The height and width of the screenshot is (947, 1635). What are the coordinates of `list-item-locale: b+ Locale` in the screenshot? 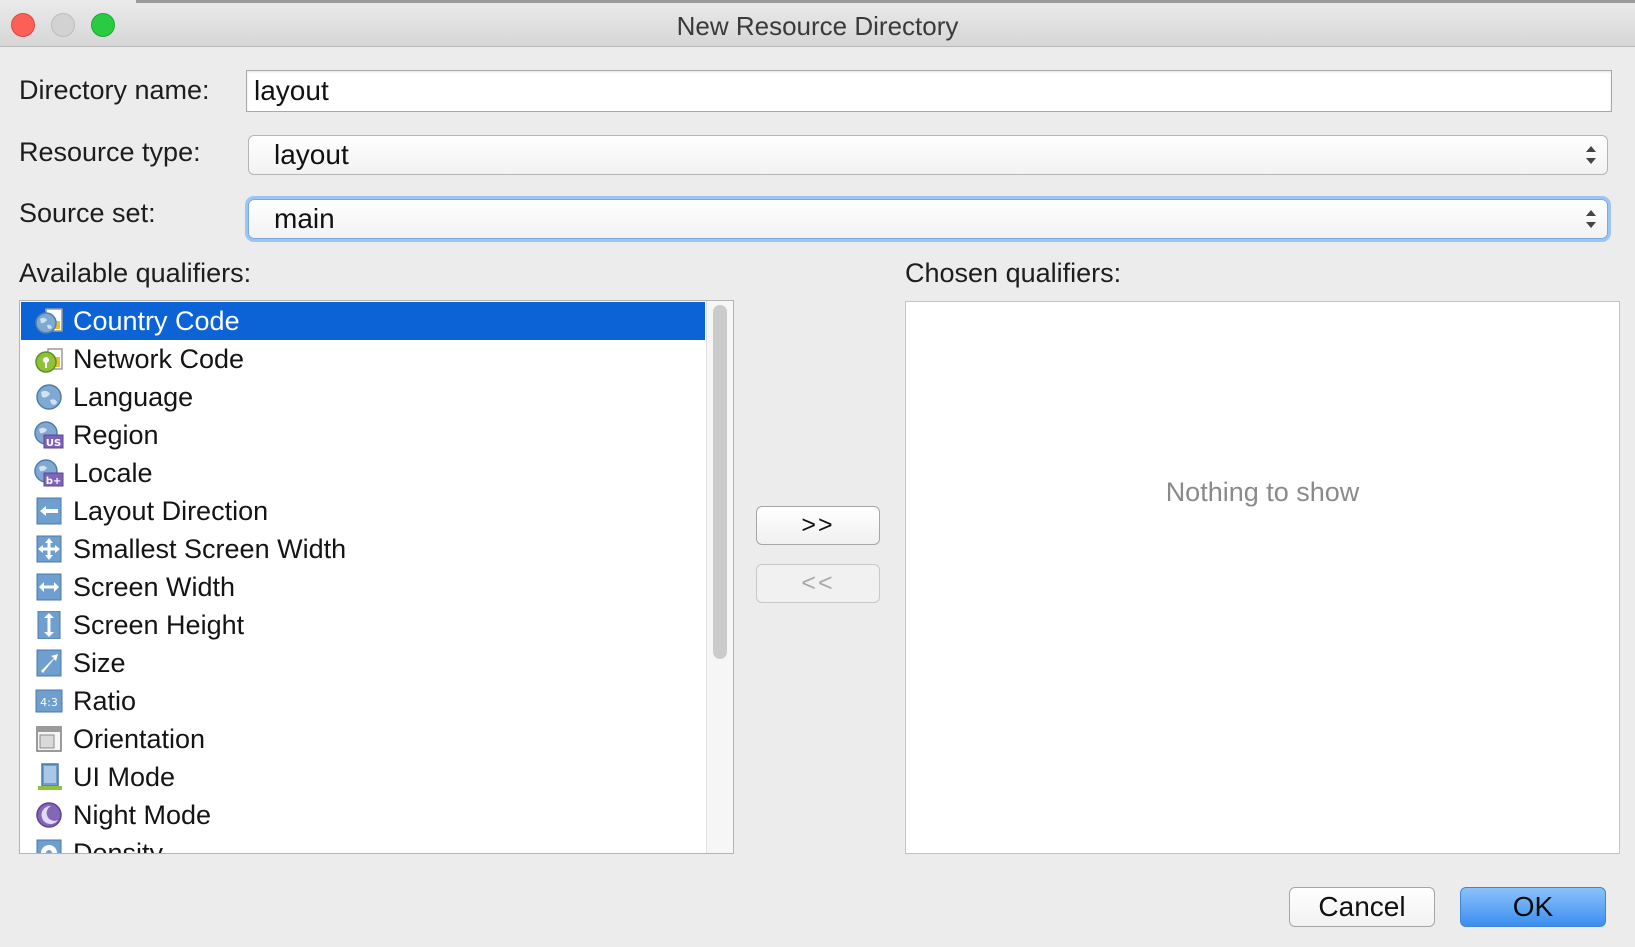 It's located at (363, 473).